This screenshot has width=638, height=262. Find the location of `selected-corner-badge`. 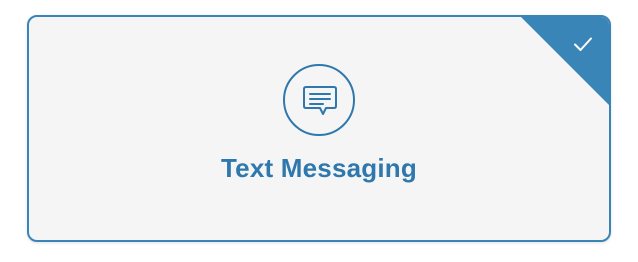

selected-corner-badge is located at coordinates (565, 61).